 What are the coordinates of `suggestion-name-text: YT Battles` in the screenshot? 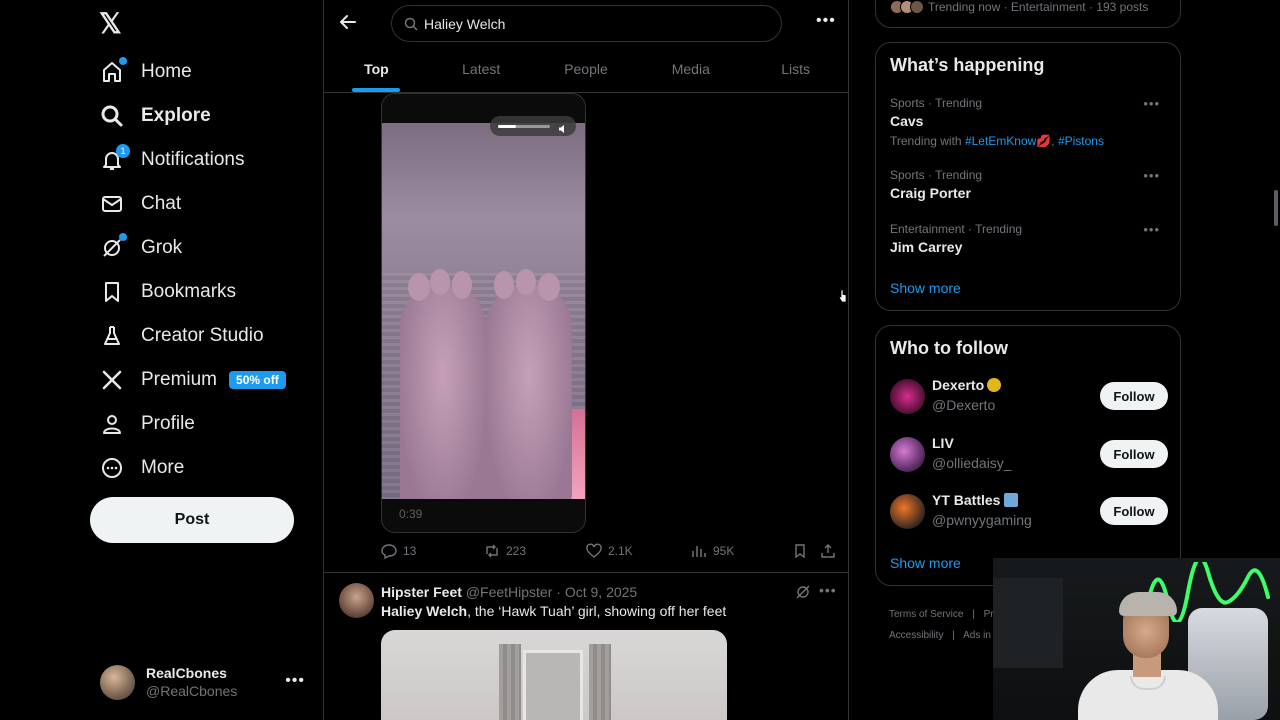 It's located at (966, 500).